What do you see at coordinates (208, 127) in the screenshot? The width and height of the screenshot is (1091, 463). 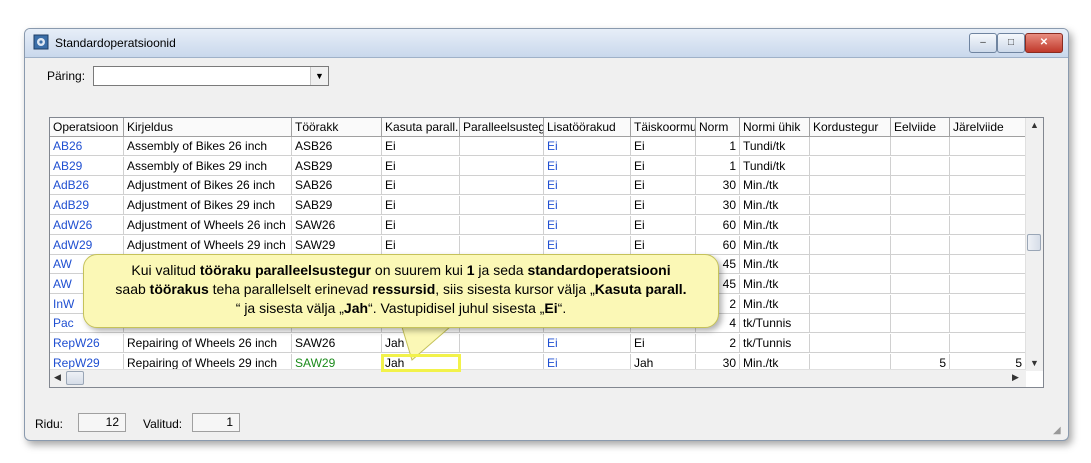 I see `column-header-kirjeldus: Kirjeldus` at bounding box center [208, 127].